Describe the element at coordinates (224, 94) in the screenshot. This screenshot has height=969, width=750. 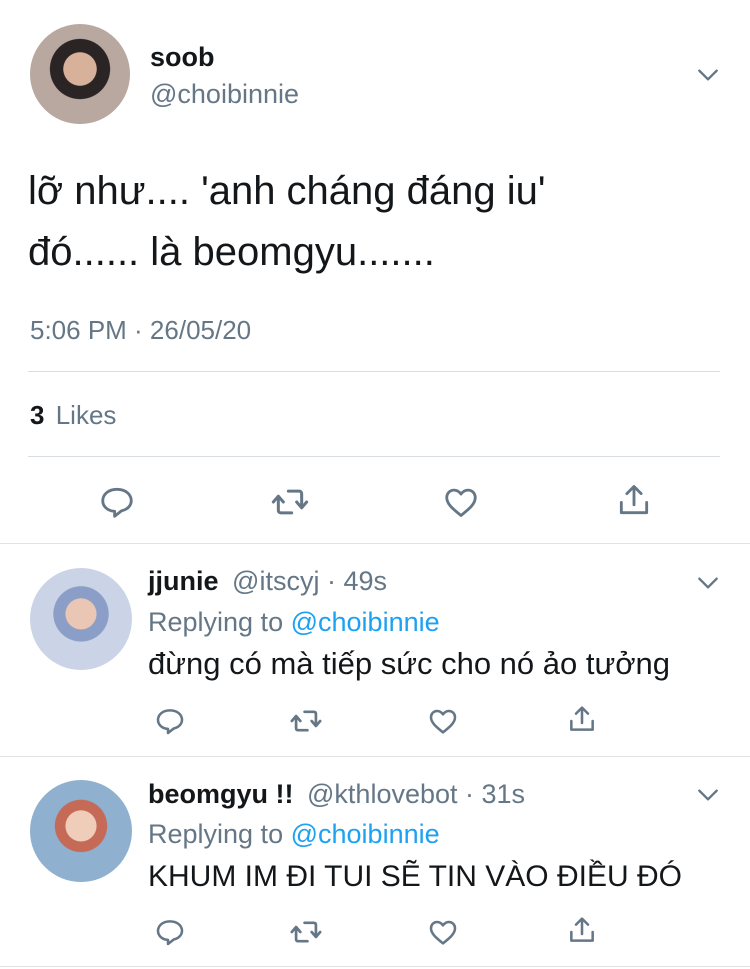
I see `handle: @choibinnie` at that location.